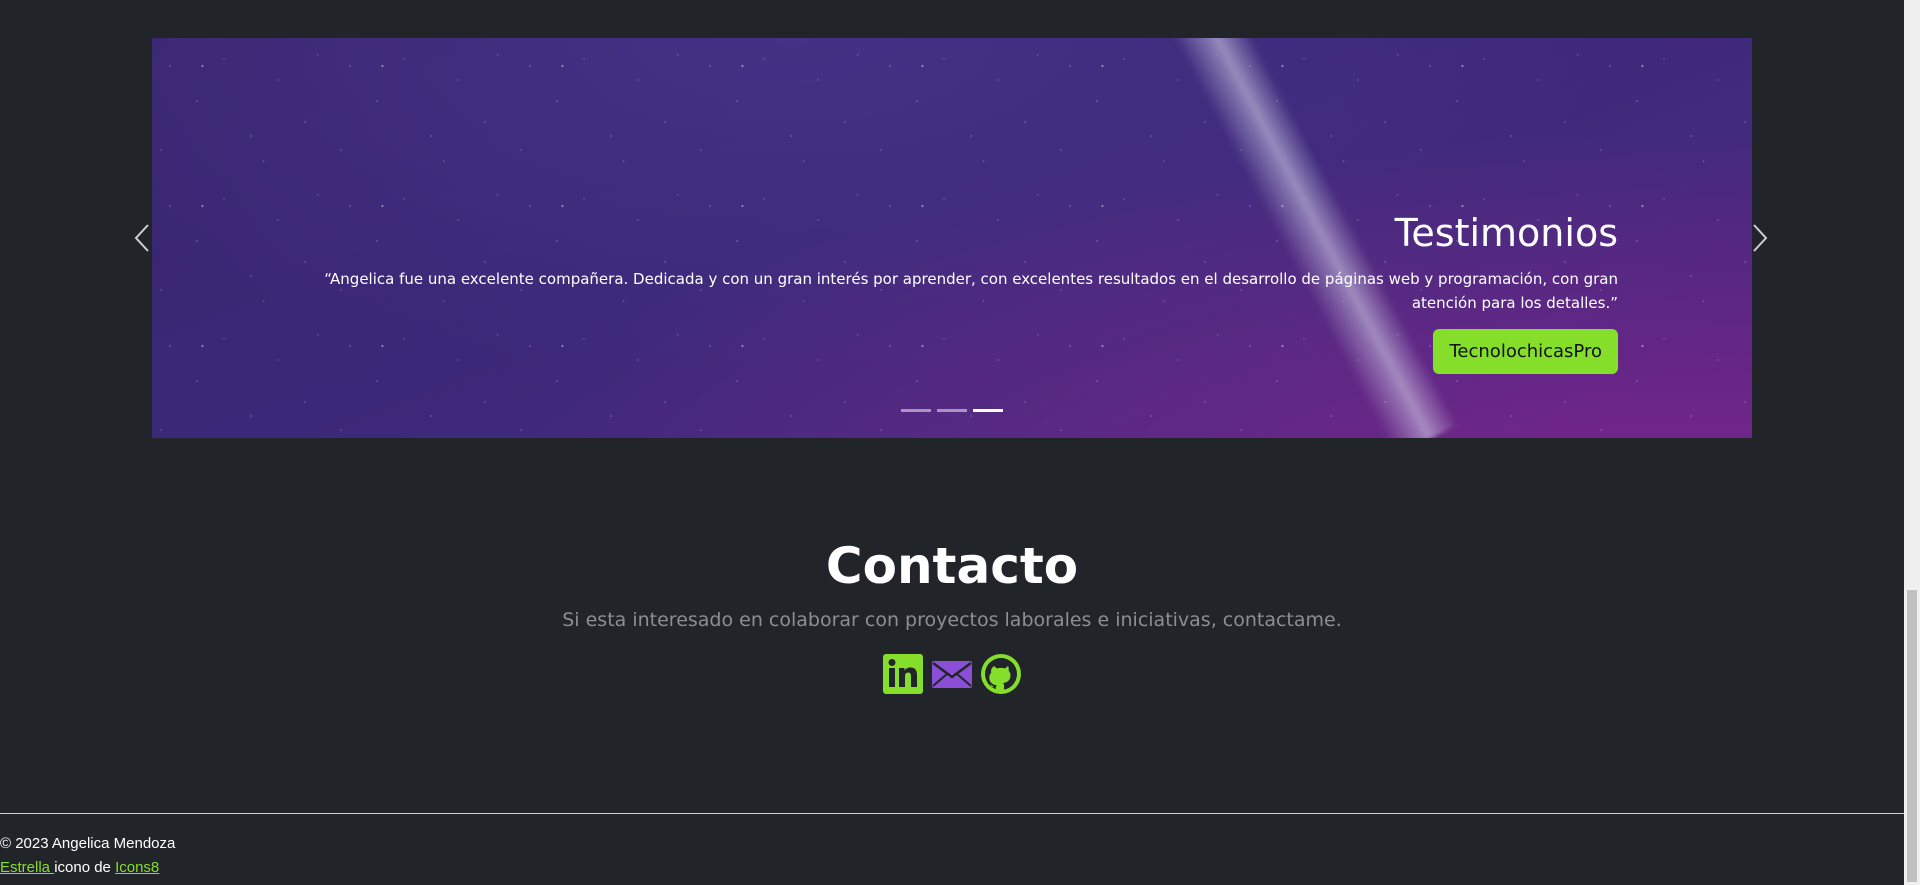 The width and height of the screenshot is (1920, 885). I want to click on icon-credit: Estrella icono de Icons8, so click(952, 868).